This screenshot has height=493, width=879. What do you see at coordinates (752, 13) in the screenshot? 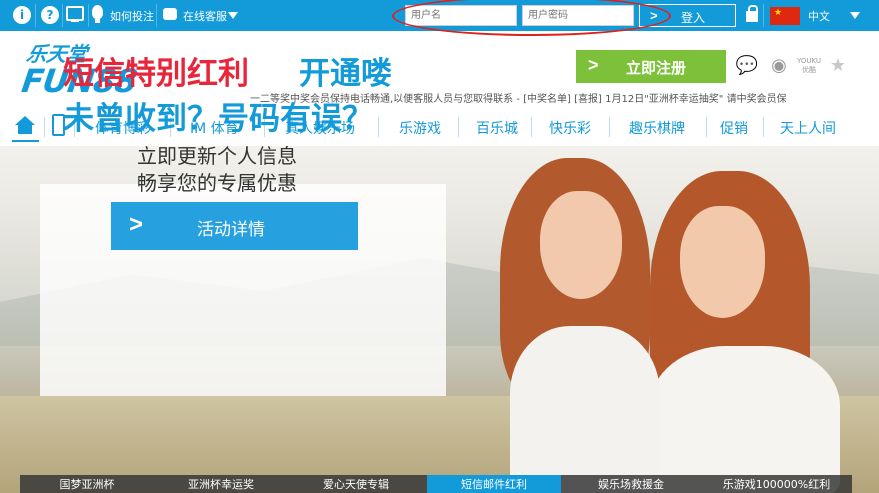
I see `lock-icon` at bounding box center [752, 13].